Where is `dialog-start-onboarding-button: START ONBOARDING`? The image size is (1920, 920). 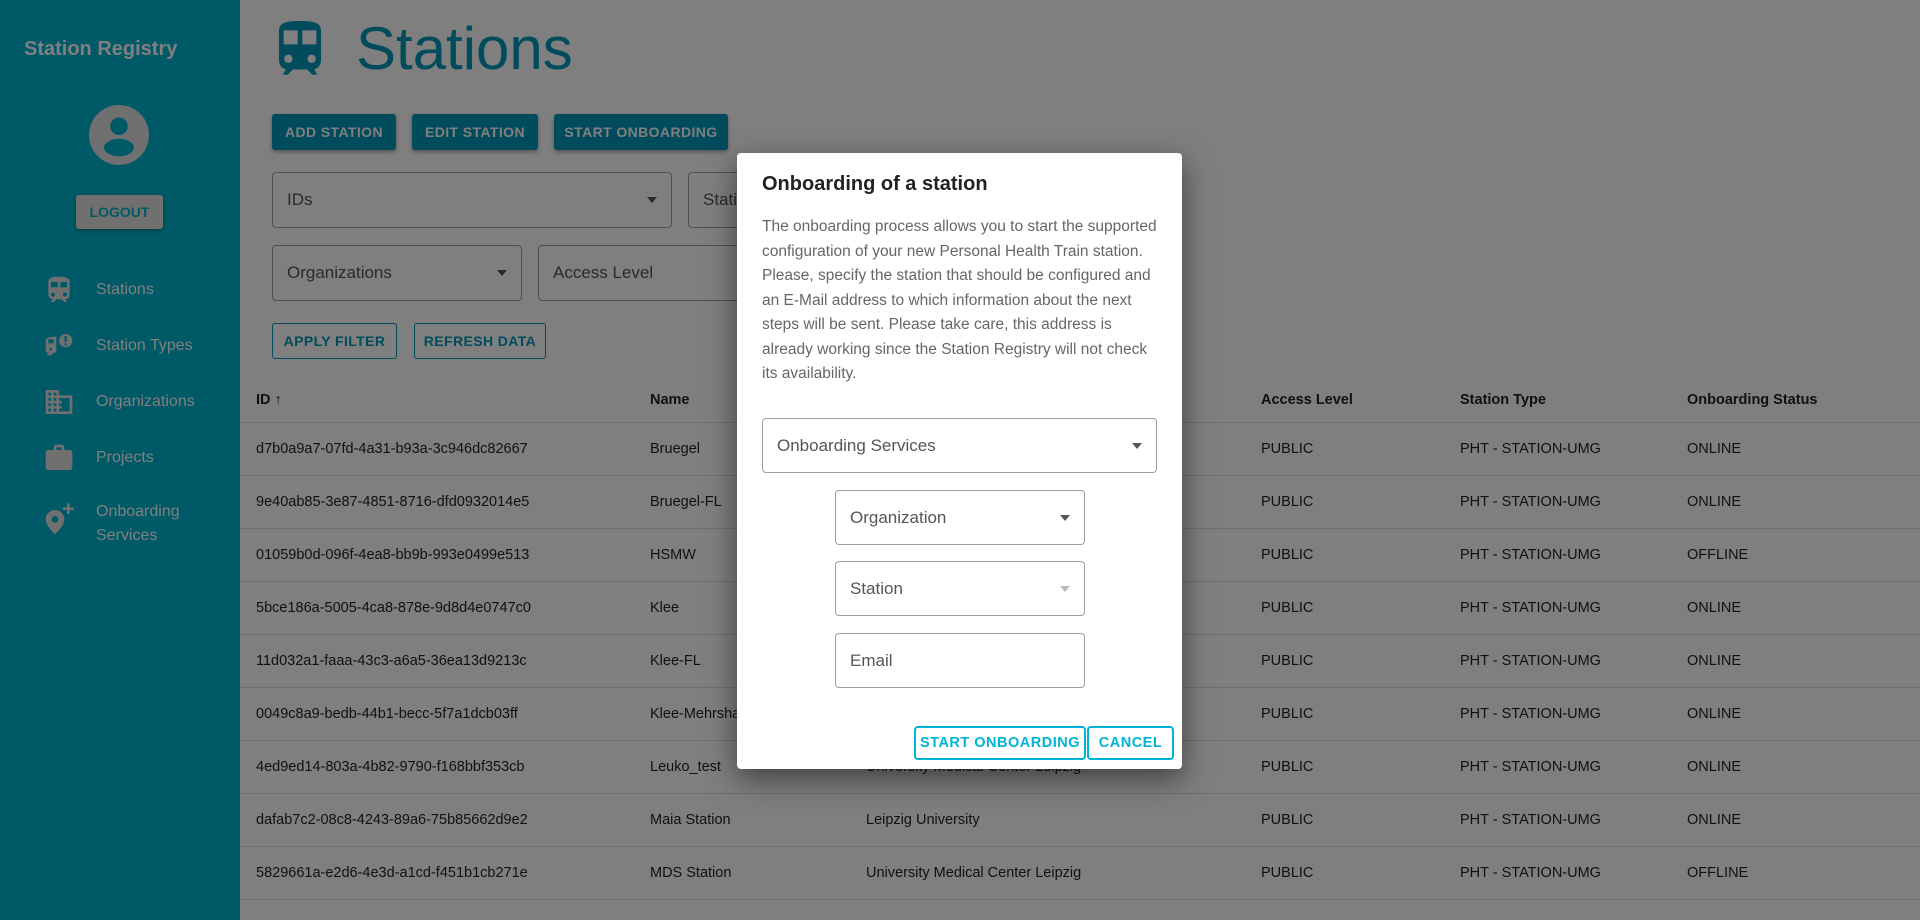
dialog-start-onboarding-button: START ONBOARDING is located at coordinates (1000, 743).